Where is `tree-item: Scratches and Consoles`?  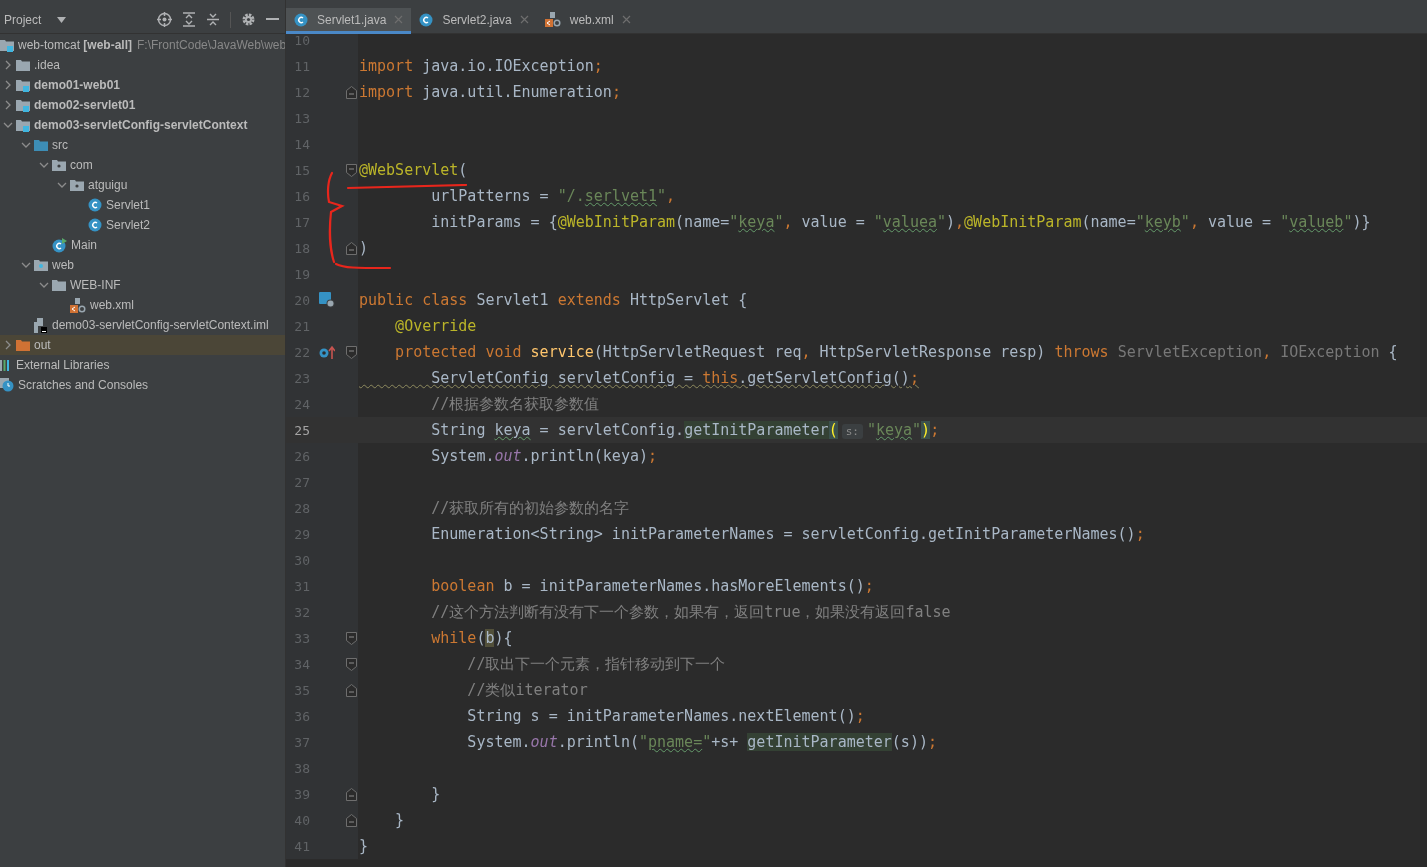
tree-item: Scratches and Consoles is located at coordinates (142, 385).